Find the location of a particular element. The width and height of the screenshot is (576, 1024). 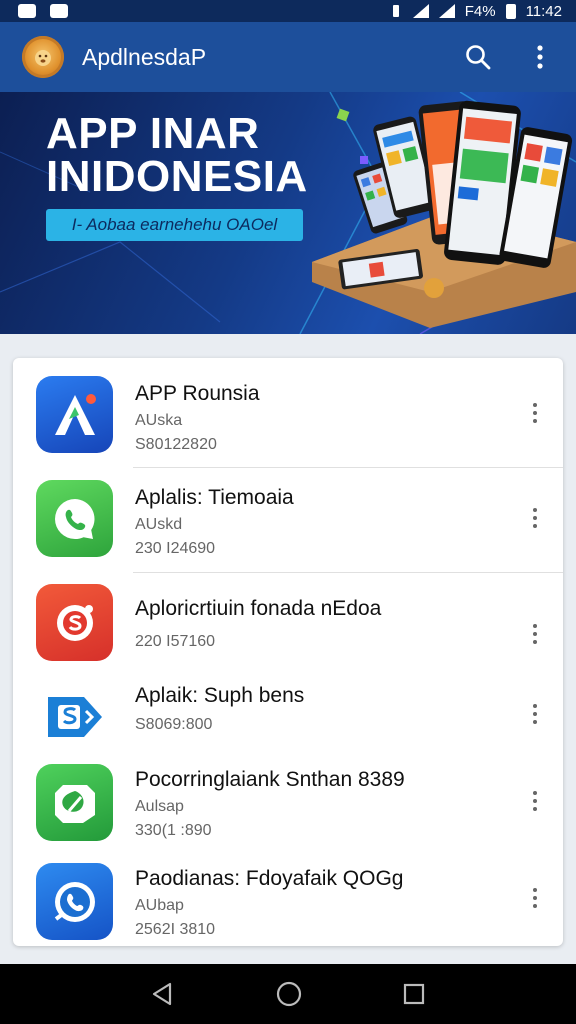

clock: 11:42 is located at coordinates (543, 11).